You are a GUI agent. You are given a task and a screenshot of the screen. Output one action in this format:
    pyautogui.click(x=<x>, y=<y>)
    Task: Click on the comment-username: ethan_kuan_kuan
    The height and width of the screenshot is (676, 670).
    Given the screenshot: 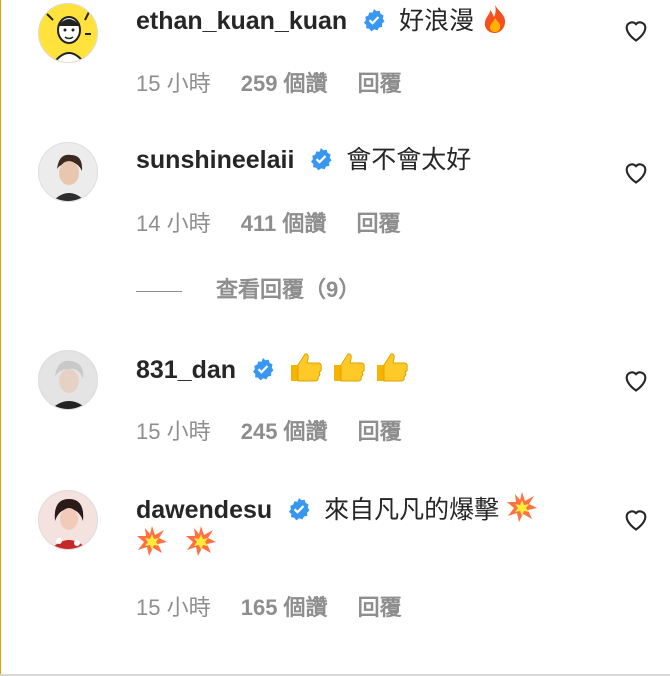 What is the action you would take?
    pyautogui.click(x=241, y=21)
    